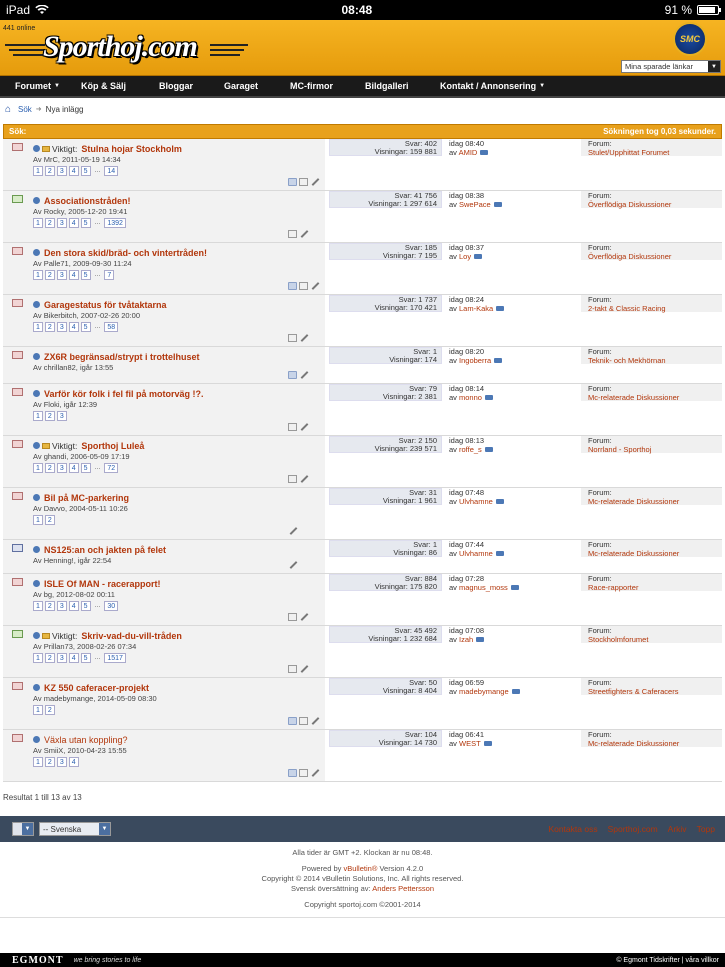 The width and height of the screenshot is (725, 967). Describe the element at coordinates (96, 688) in the screenshot. I see `thread-title: KZ 550 caferacer-projekt` at that location.